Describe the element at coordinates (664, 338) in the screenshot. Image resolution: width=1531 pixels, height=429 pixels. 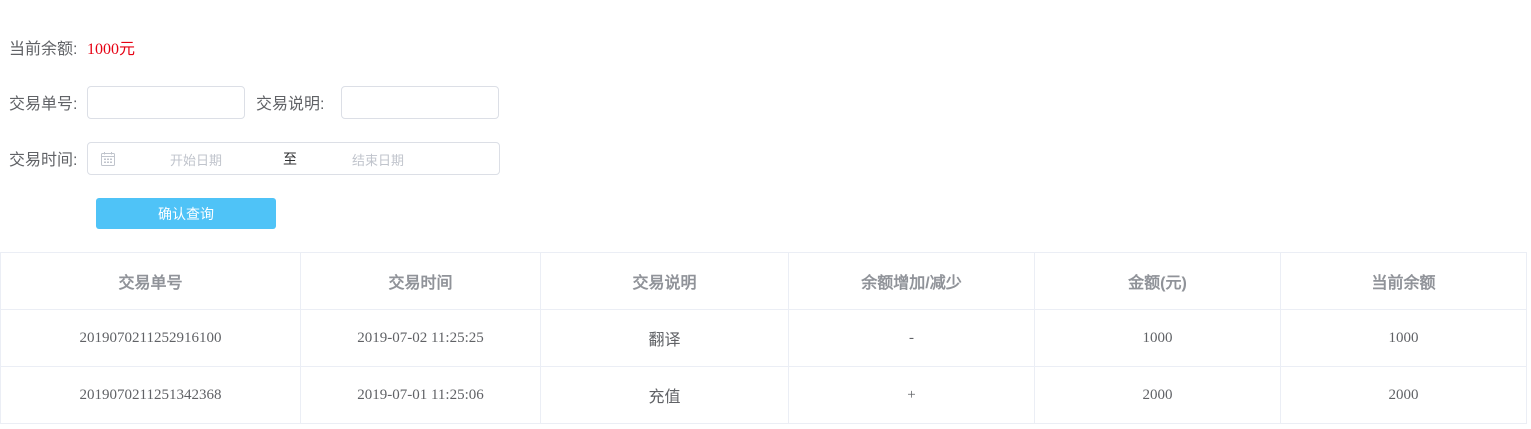
I see `cell-description: 翻译` at that location.